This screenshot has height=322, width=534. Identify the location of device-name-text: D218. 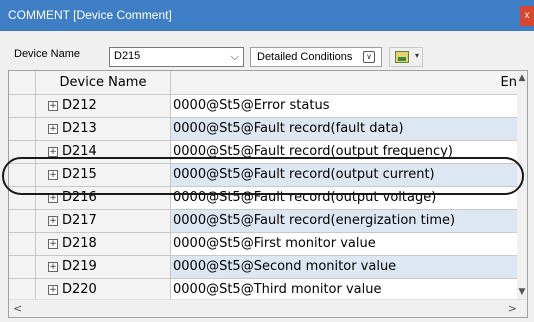
(79, 243).